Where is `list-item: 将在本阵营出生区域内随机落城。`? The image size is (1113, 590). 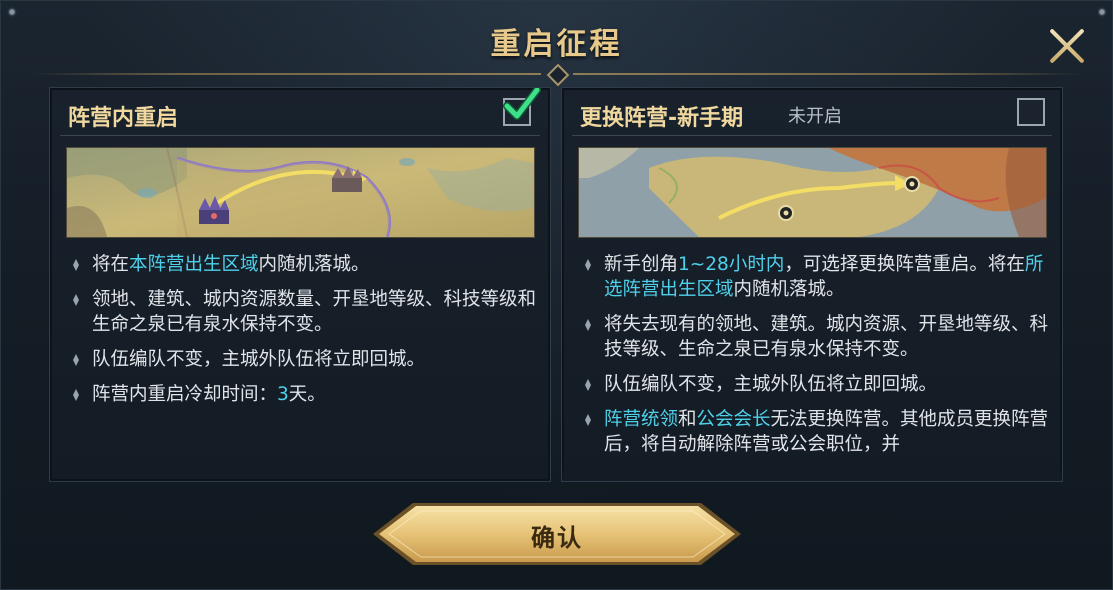
list-item: 将在本阵营出生区域内随机落城。 is located at coordinates (303, 264).